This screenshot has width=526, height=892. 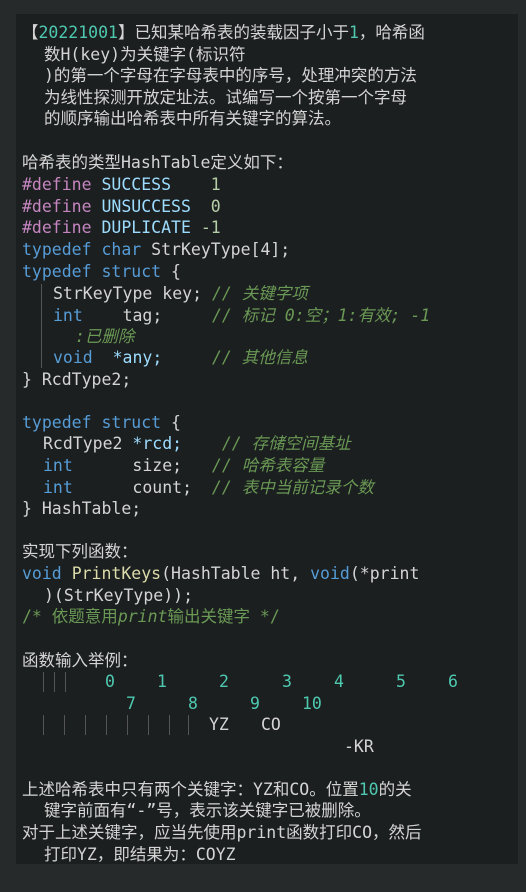 I want to click on define-unsuccess: #define UNSUCCESS 0, so click(x=121, y=206).